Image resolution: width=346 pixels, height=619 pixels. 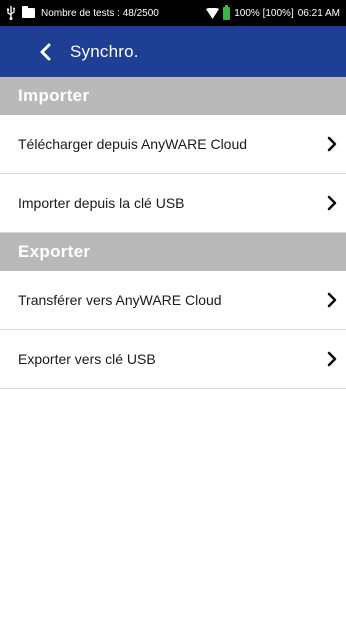 I want to click on page-title: Synchro., so click(x=104, y=51).